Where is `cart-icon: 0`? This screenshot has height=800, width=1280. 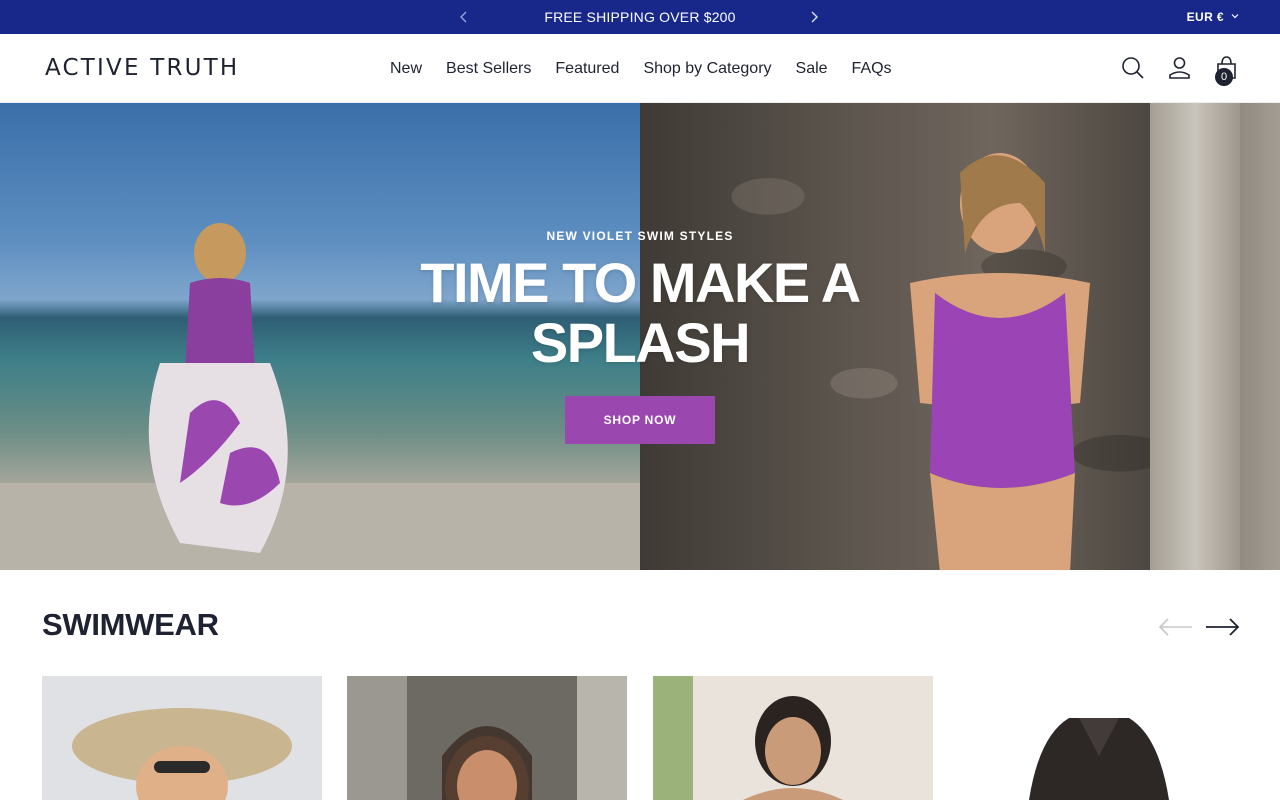
cart-icon: 0 is located at coordinates (1226, 70).